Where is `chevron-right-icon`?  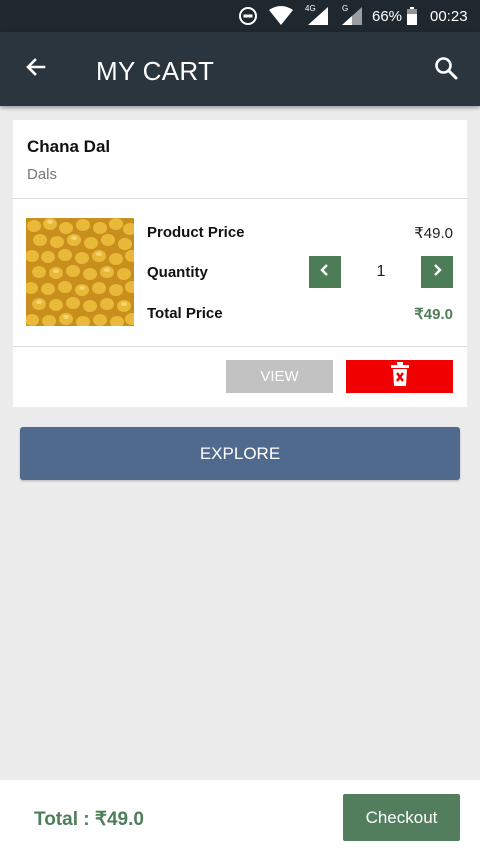 chevron-right-icon is located at coordinates (437, 272).